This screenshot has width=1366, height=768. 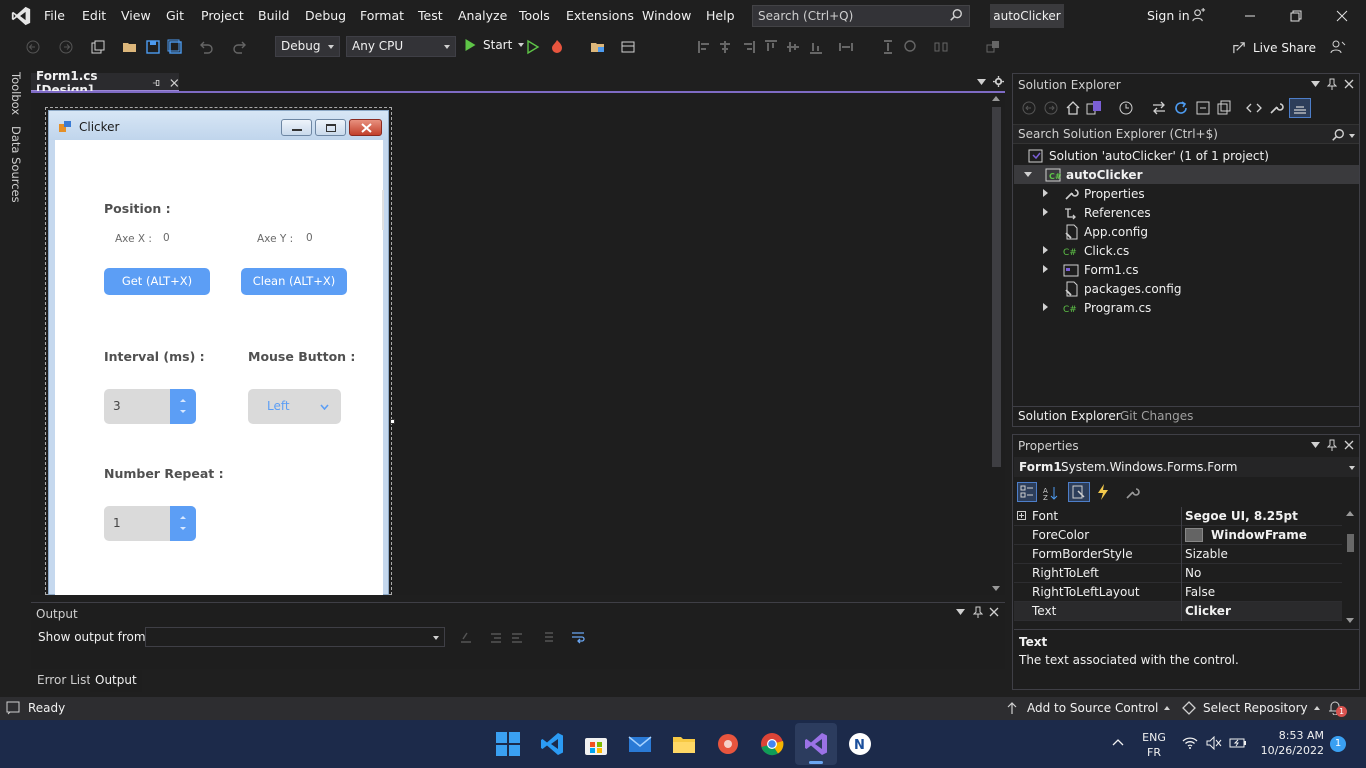 I want to click on tab-git-changes: Git Changes, so click(x=1156, y=416).